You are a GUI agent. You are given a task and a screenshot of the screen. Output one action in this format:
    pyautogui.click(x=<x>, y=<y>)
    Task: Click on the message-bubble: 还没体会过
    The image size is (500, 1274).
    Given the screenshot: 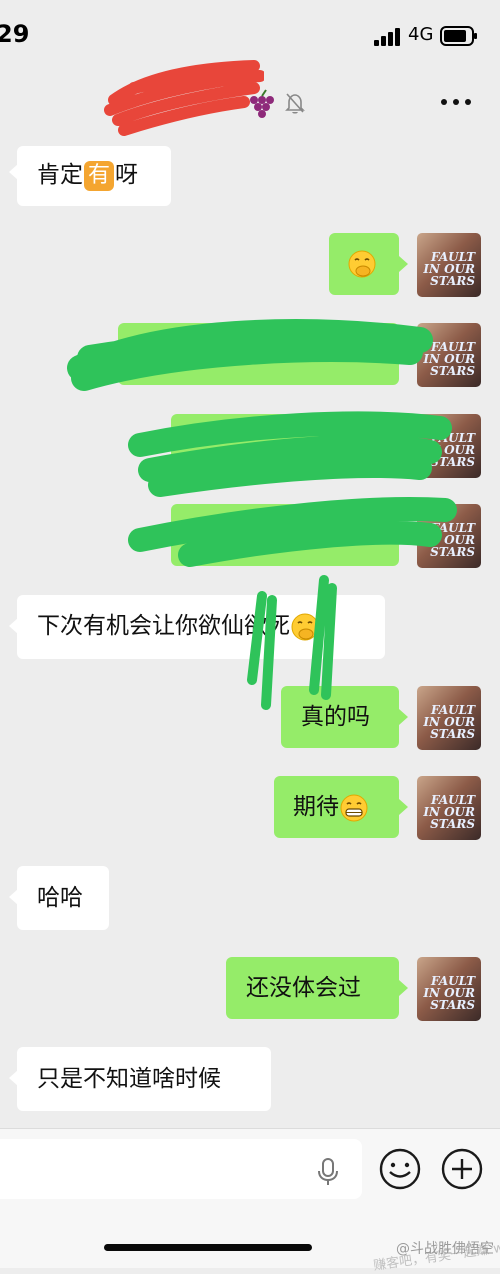 What is the action you would take?
    pyautogui.click(x=312, y=988)
    